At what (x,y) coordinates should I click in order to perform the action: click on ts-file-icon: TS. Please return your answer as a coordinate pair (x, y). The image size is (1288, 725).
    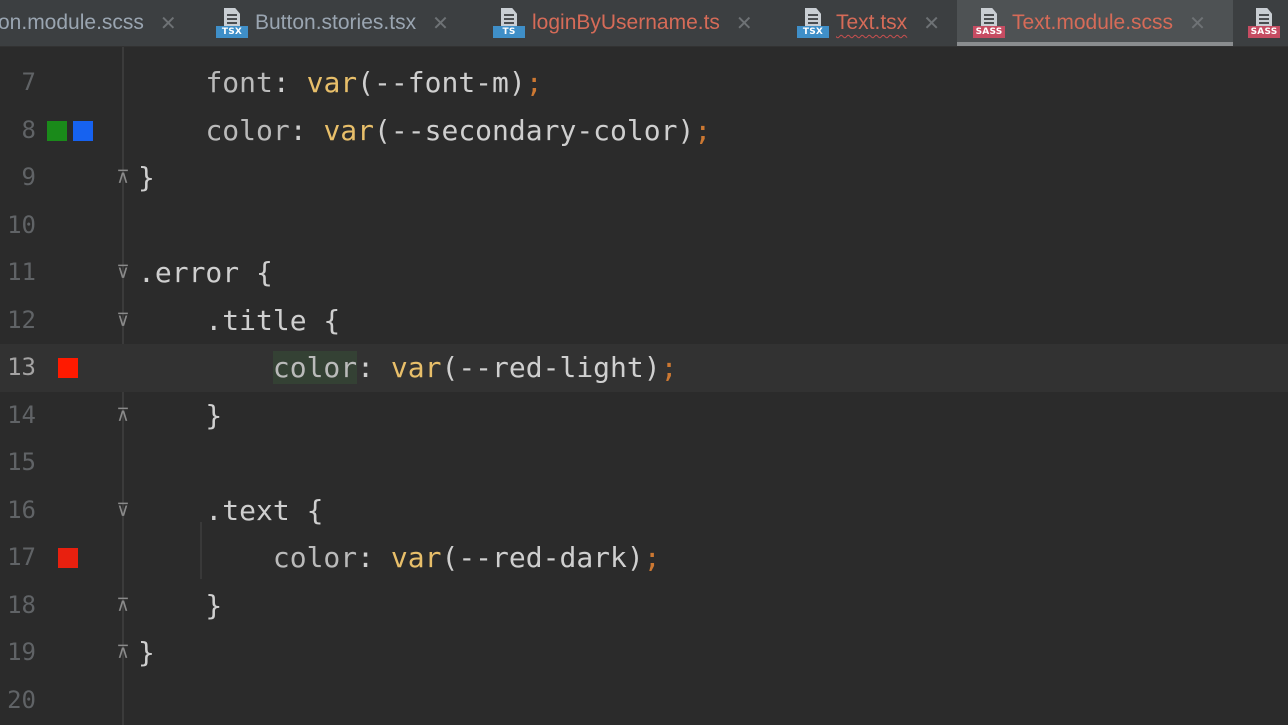
    Looking at the image, I should click on (509, 23).